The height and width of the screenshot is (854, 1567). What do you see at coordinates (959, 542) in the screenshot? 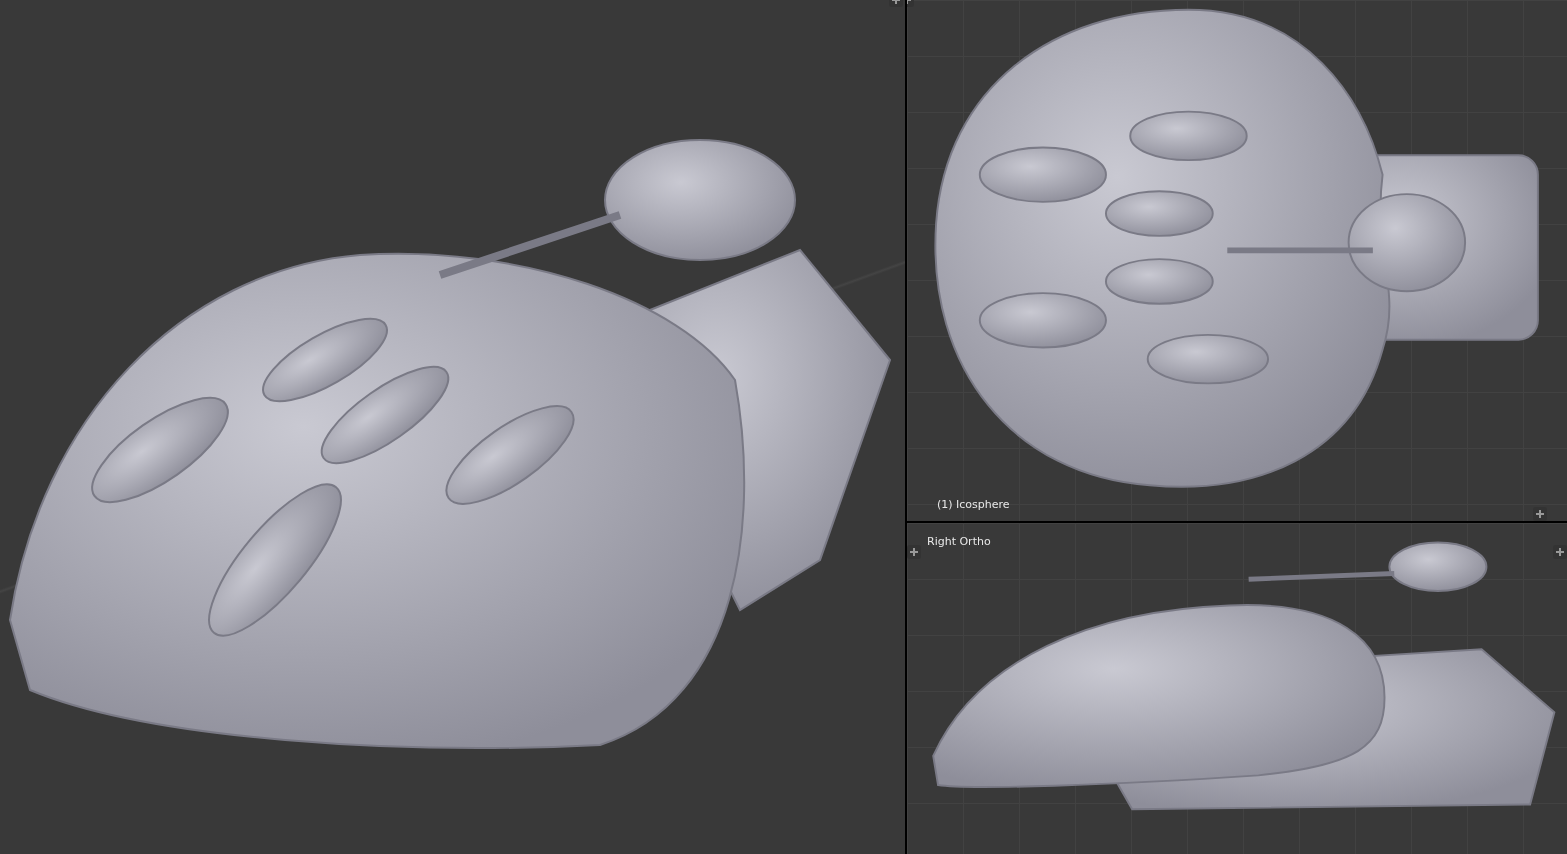
I see `view-label: Right Ortho` at bounding box center [959, 542].